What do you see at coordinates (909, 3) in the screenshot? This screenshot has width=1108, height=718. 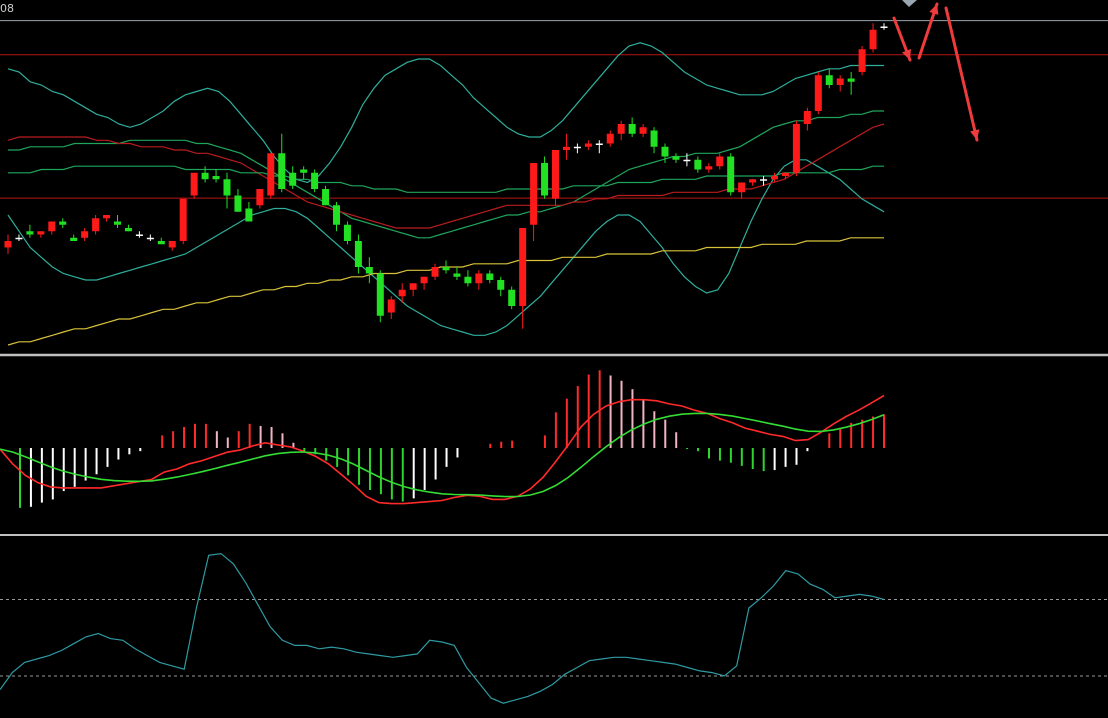 I see `top-marker-icon` at bounding box center [909, 3].